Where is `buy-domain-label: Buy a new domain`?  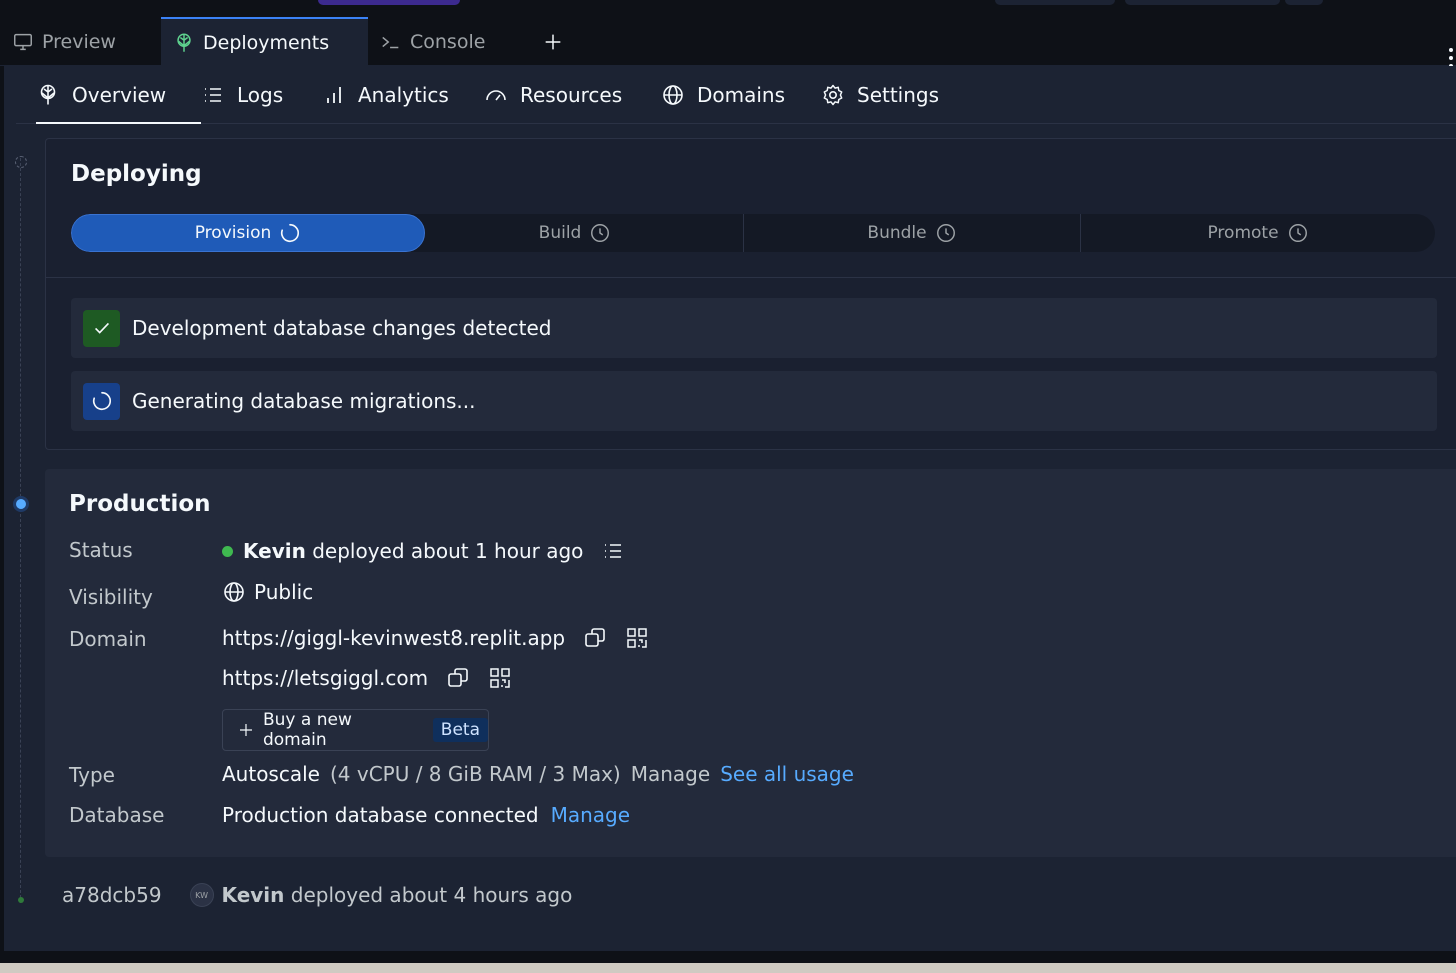 buy-domain-label: Buy a new domain is located at coordinates (307, 730).